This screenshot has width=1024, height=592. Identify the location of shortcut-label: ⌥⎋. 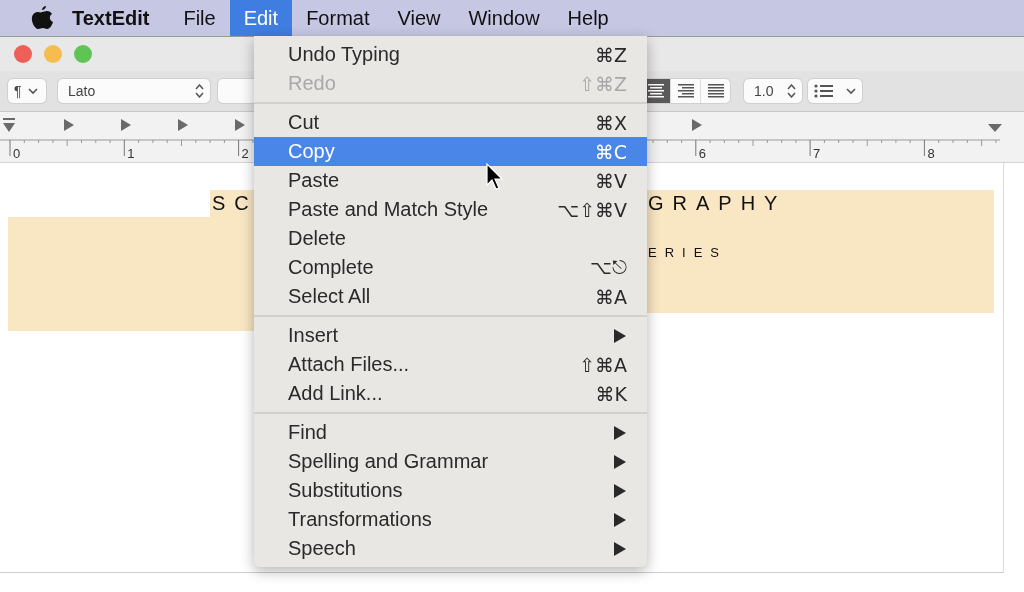
(608, 267).